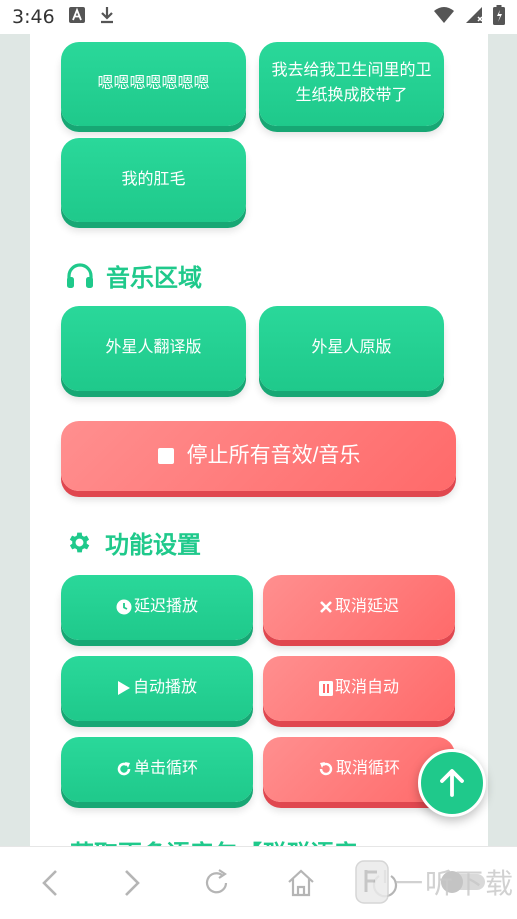  I want to click on sound-button: 我的肛毛, so click(153, 180).